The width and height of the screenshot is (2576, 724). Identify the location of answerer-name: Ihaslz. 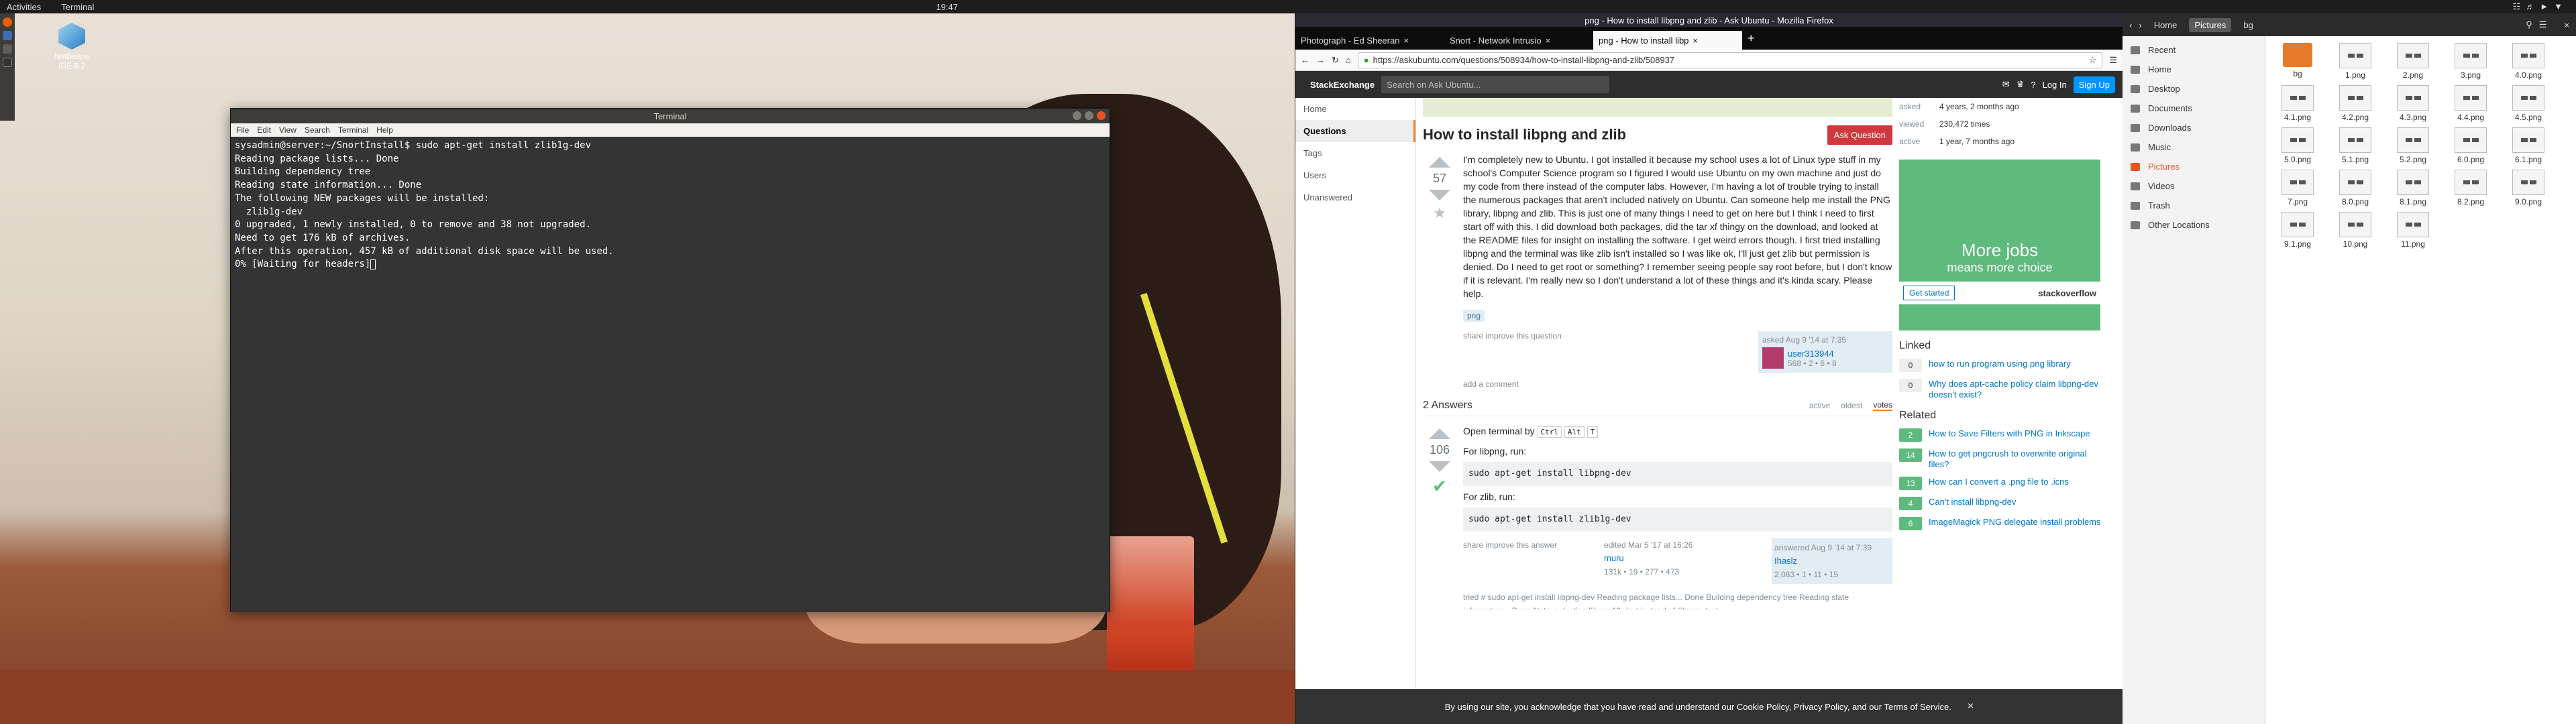
(1832, 561).